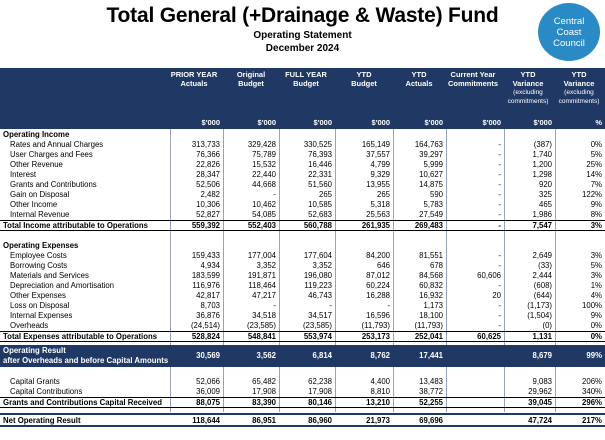  What do you see at coordinates (378, 154) in the screenshot?
I see `table-cell: 37,557` at bounding box center [378, 154].